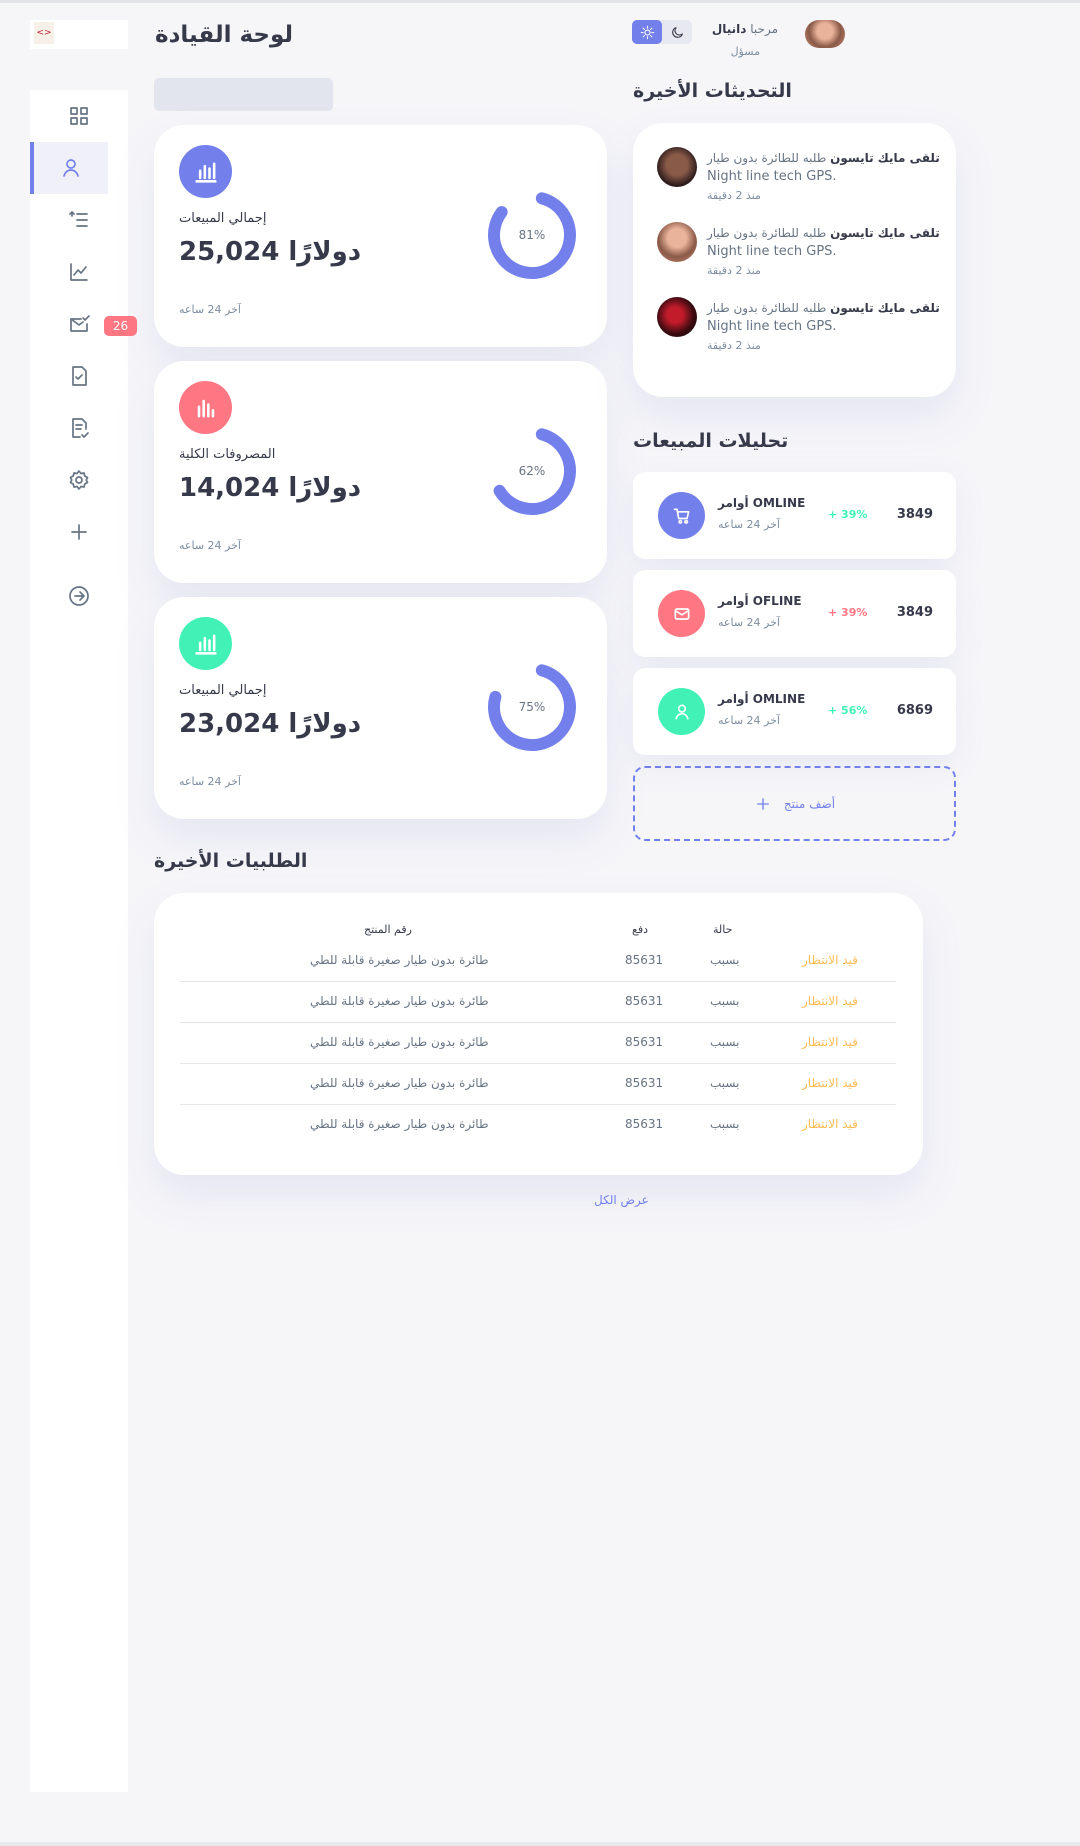 The image size is (1080, 1846). Describe the element at coordinates (760, 601) in the screenshot. I see `sales-item-title: أوامر OFLINE` at that location.